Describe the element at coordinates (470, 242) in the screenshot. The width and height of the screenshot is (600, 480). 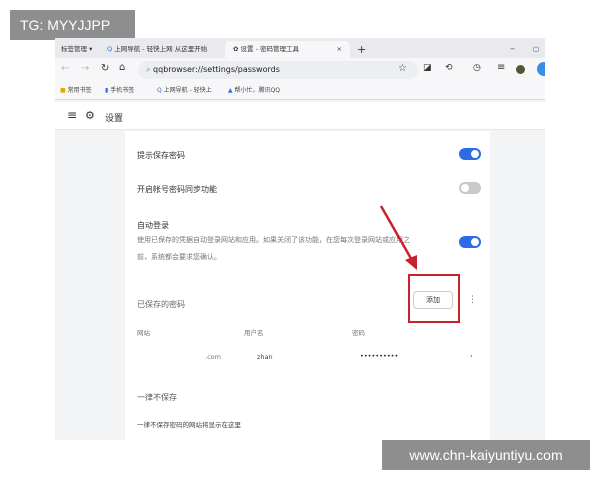
I see `auto-login-toggle` at that location.